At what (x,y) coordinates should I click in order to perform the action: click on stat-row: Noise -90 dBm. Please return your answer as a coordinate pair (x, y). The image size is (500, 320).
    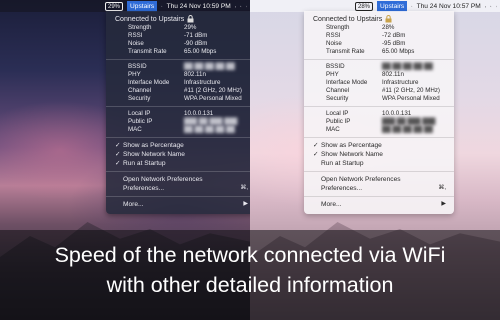
    Looking at the image, I should click on (168, 43).